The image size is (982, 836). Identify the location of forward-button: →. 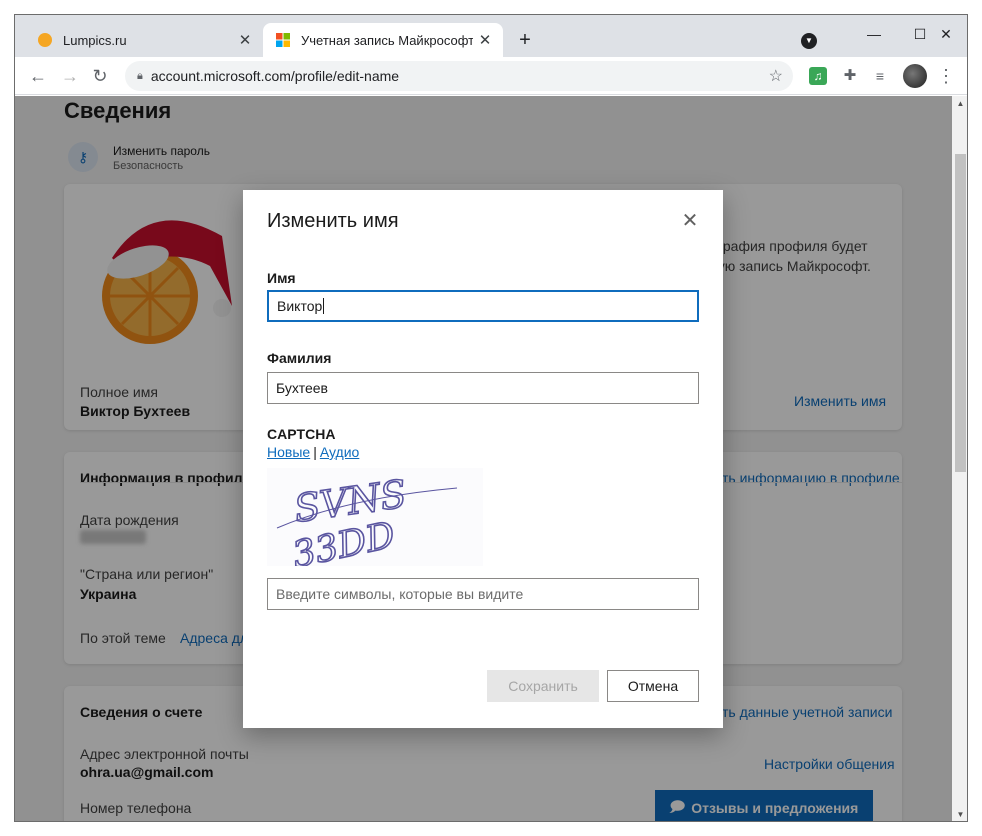
(70, 76).